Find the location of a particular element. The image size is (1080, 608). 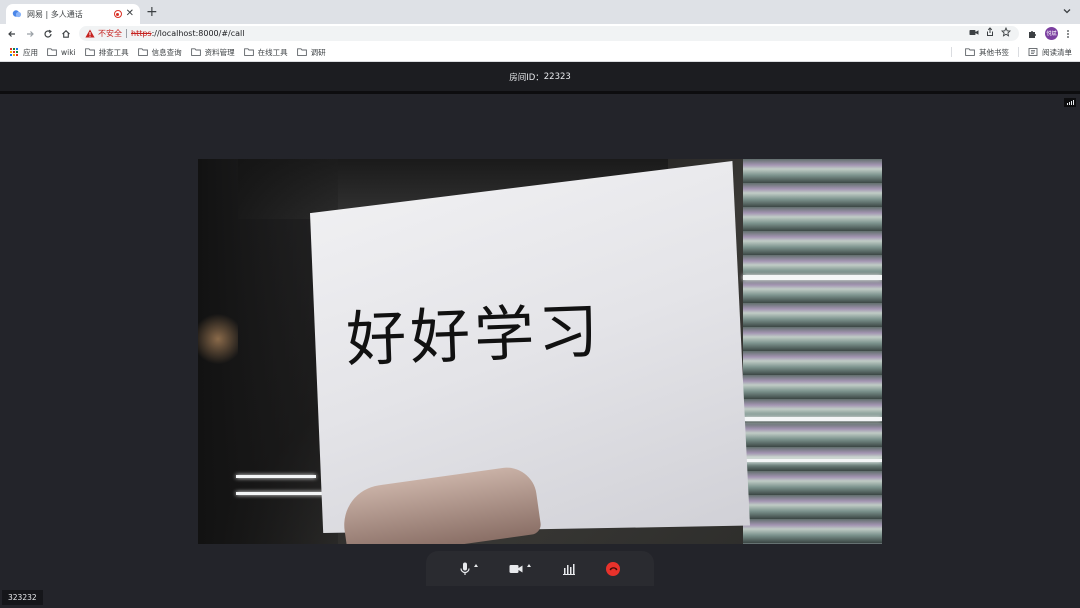

kebab-menu-icon is located at coordinates (1068, 34).